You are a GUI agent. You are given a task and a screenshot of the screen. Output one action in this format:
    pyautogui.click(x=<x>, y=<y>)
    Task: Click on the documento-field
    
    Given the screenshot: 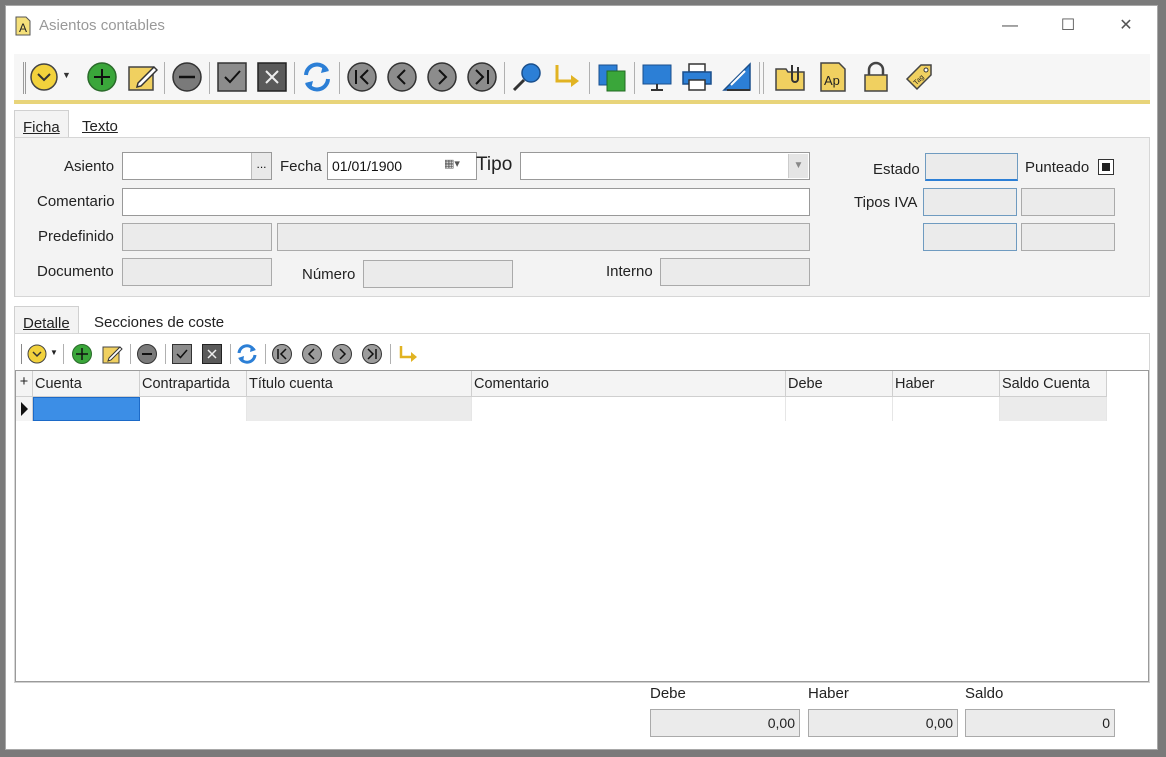 What is the action you would take?
    pyautogui.click(x=197, y=272)
    